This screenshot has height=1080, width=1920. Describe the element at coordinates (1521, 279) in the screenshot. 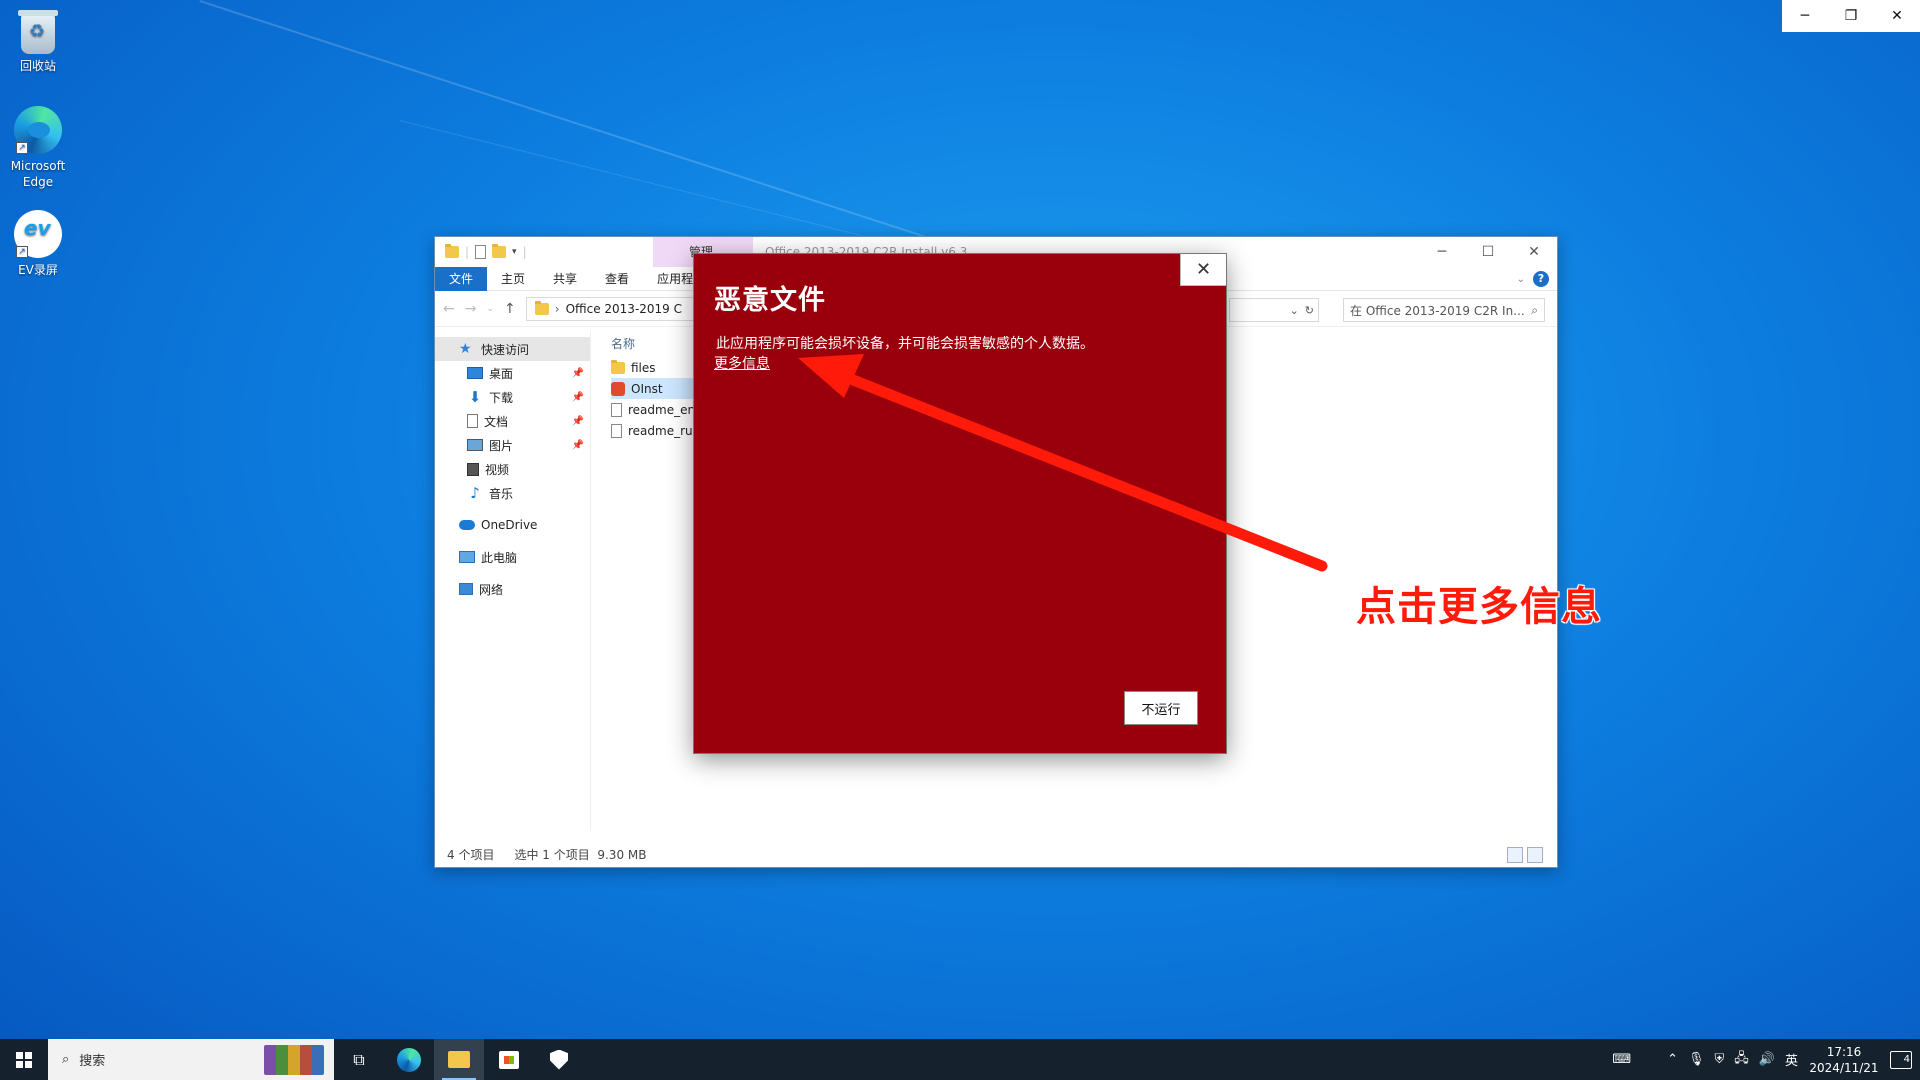

I see `expand-ribbon-icon: ⌄` at that location.